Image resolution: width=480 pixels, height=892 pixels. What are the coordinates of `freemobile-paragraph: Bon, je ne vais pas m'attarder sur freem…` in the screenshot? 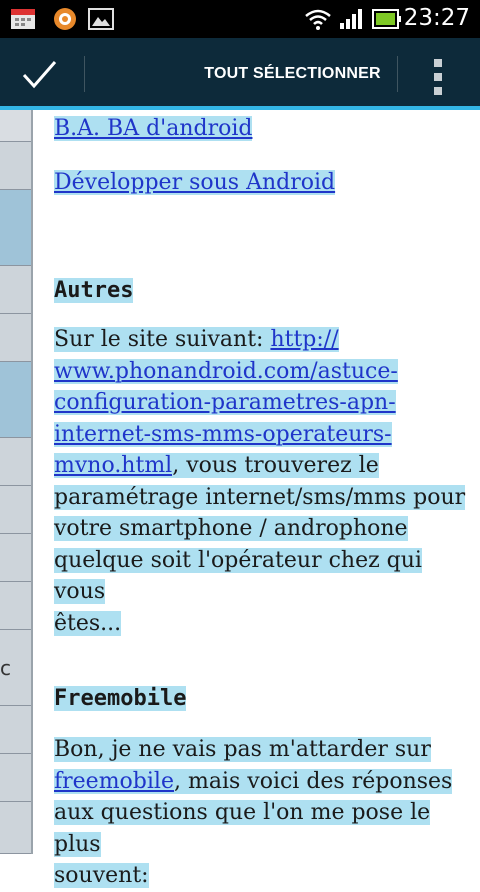 It's located at (253, 812).